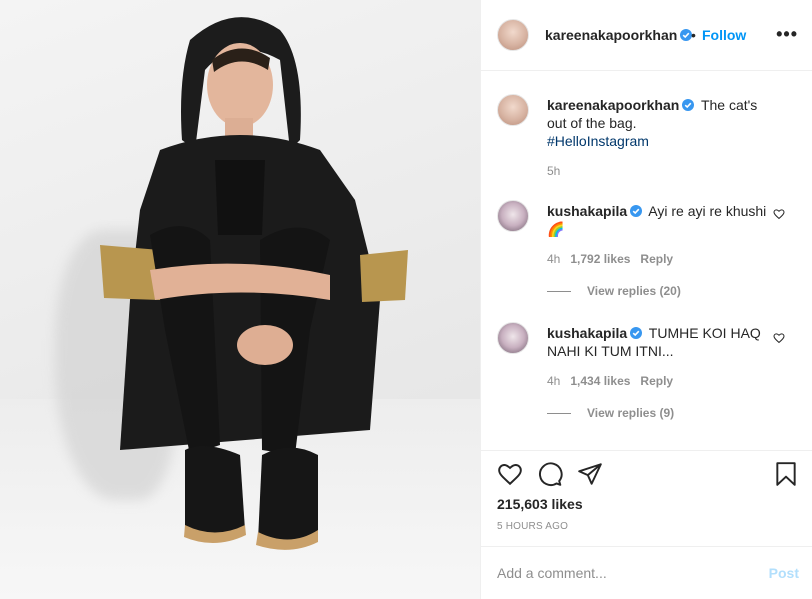 The height and width of the screenshot is (599, 812). Describe the element at coordinates (533, 526) in the screenshot. I see `post-timestamp: 5 HOURS AGO` at that location.